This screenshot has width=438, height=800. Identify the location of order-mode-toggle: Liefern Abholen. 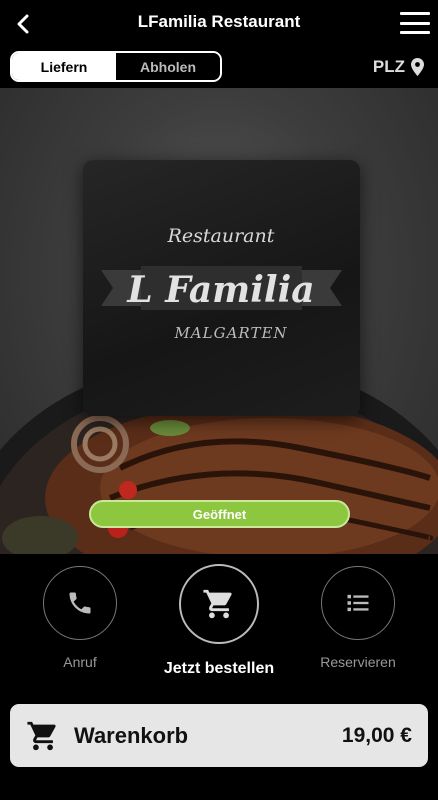
(116, 66).